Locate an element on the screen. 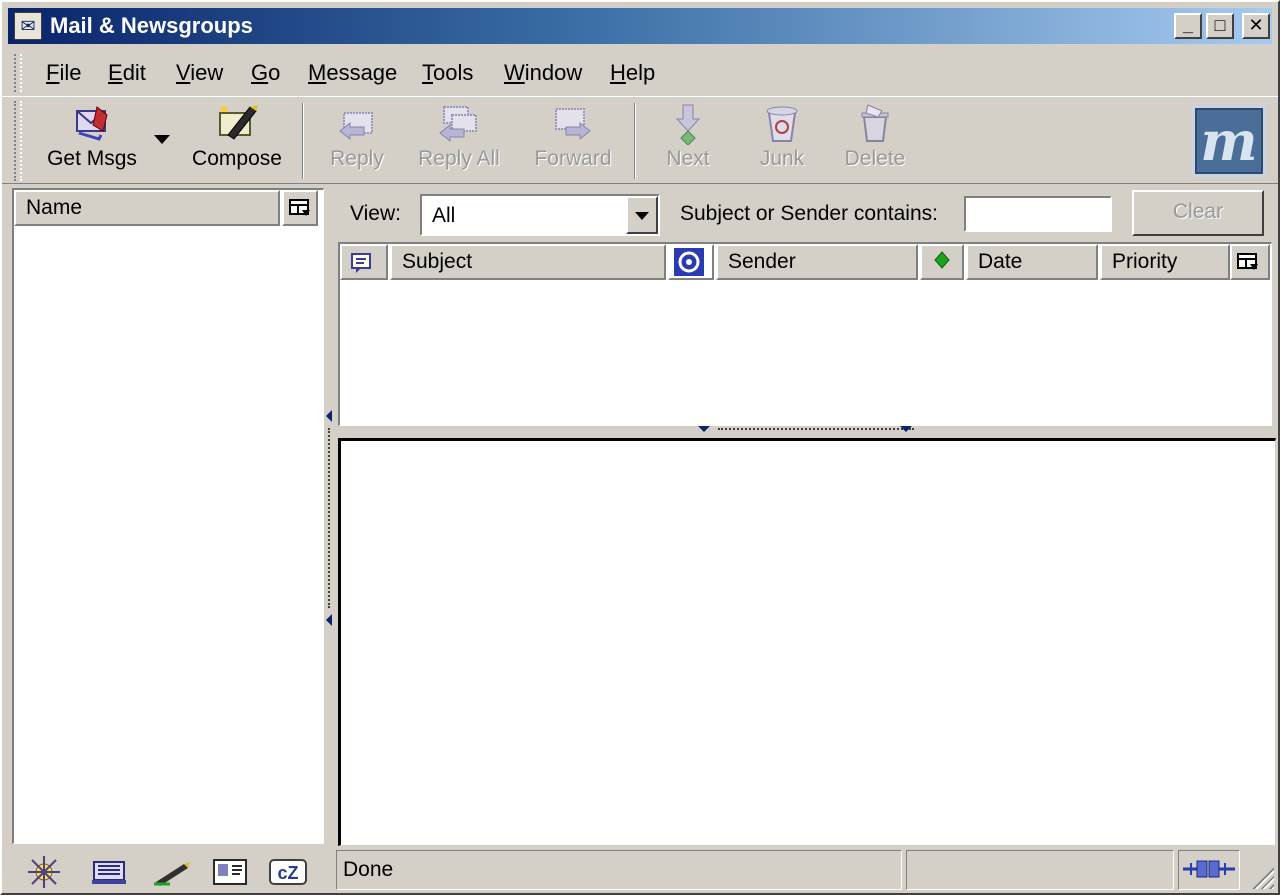 The height and width of the screenshot is (895, 1280). subject-sender-label: Subject or Sender contains: is located at coordinates (809, 213).